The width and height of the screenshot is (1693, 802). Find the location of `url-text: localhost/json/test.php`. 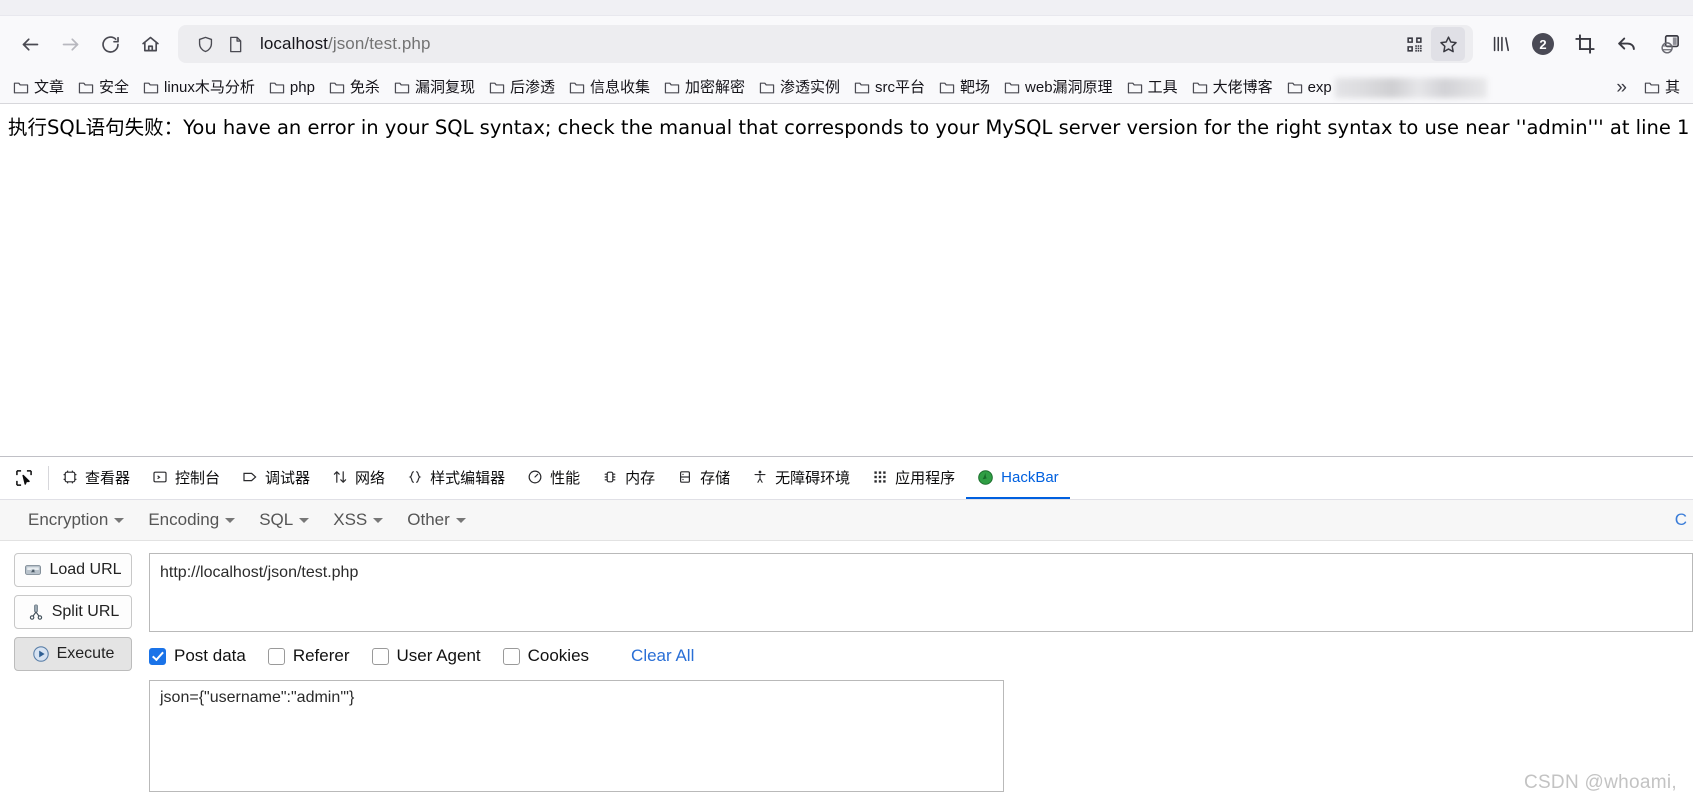

url-text: localhost/json/test.php is located at coordinates (823, 44).